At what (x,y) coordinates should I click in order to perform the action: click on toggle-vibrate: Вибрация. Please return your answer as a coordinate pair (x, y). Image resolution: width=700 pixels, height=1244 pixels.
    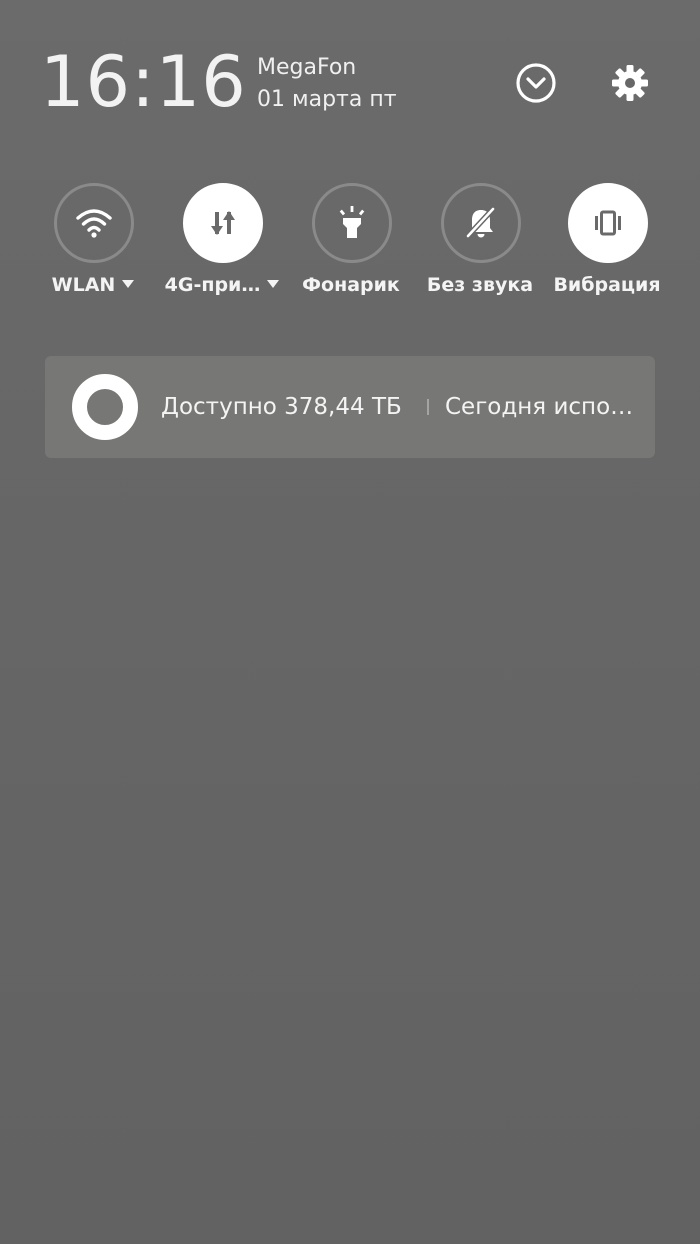
    Looking at the image, I should click on (607, 245).